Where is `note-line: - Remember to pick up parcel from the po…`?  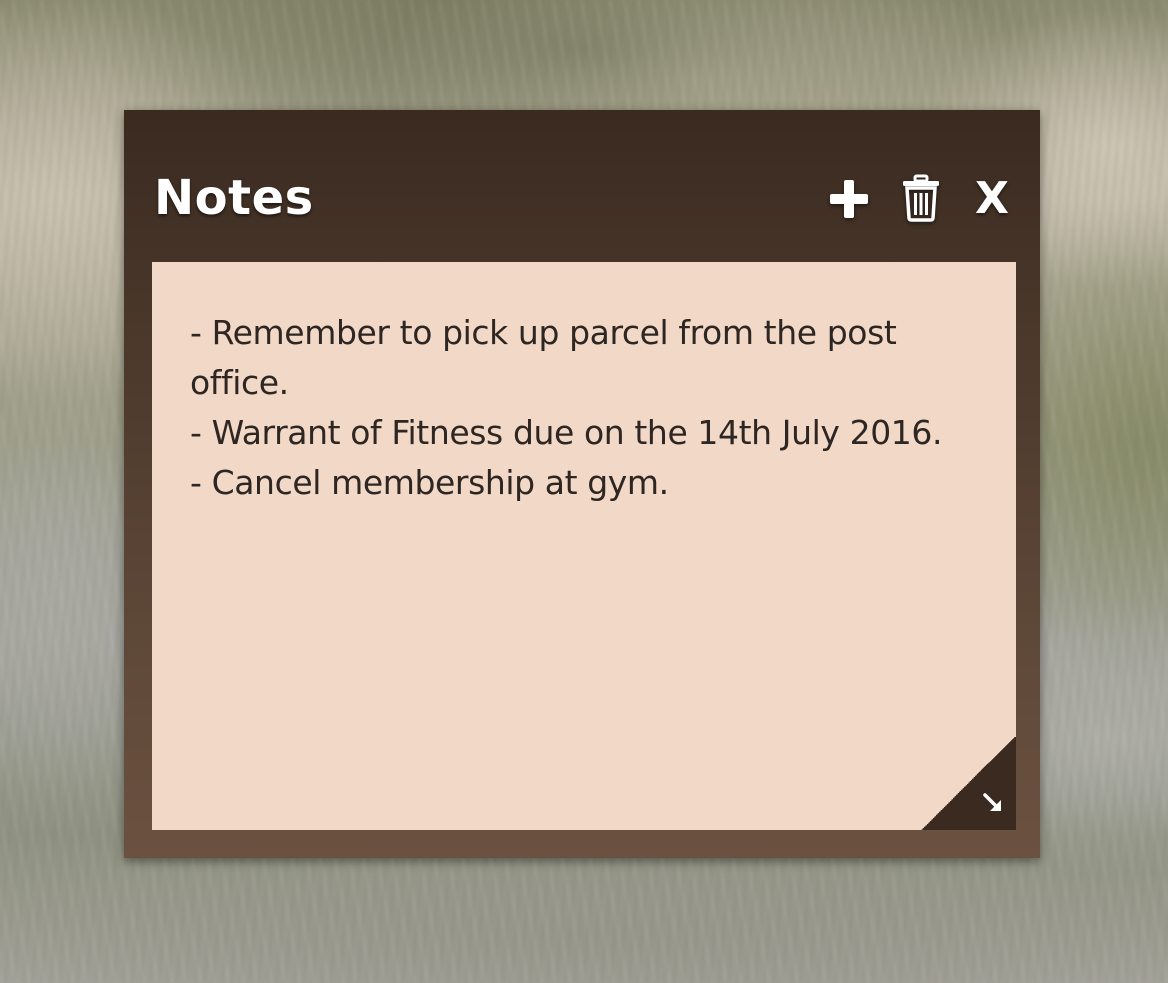 note-line: - Remember to pick up parcel from the po… is located at coordinates (543, 357).